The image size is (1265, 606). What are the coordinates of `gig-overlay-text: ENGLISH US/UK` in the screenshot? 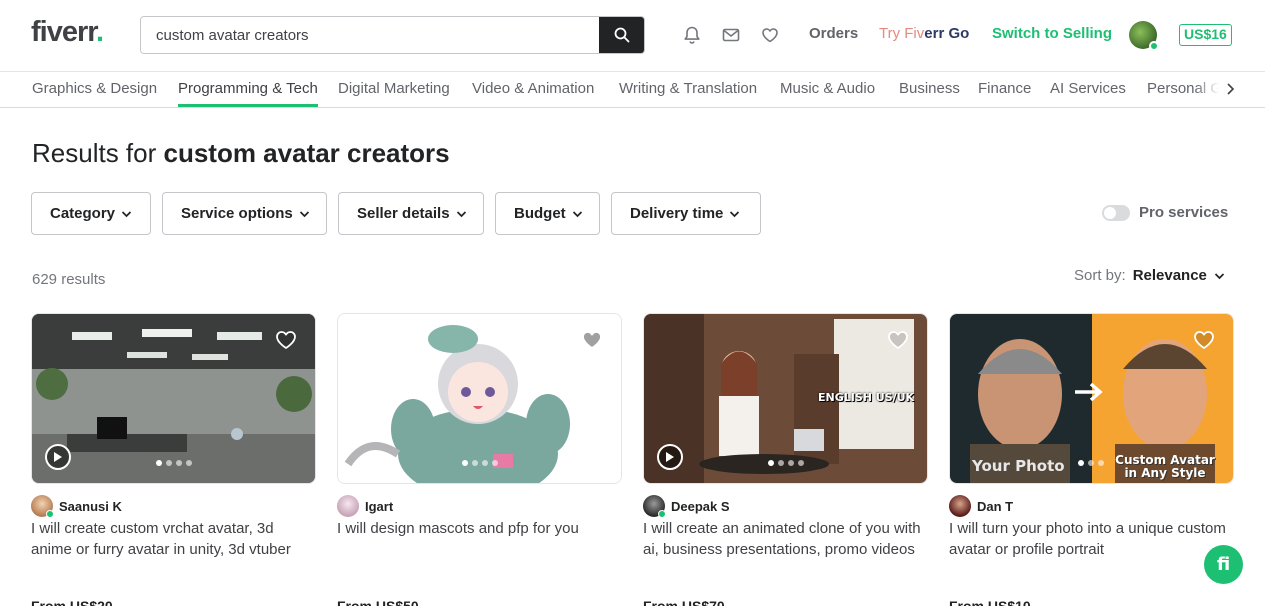 It's located at (866, 397).